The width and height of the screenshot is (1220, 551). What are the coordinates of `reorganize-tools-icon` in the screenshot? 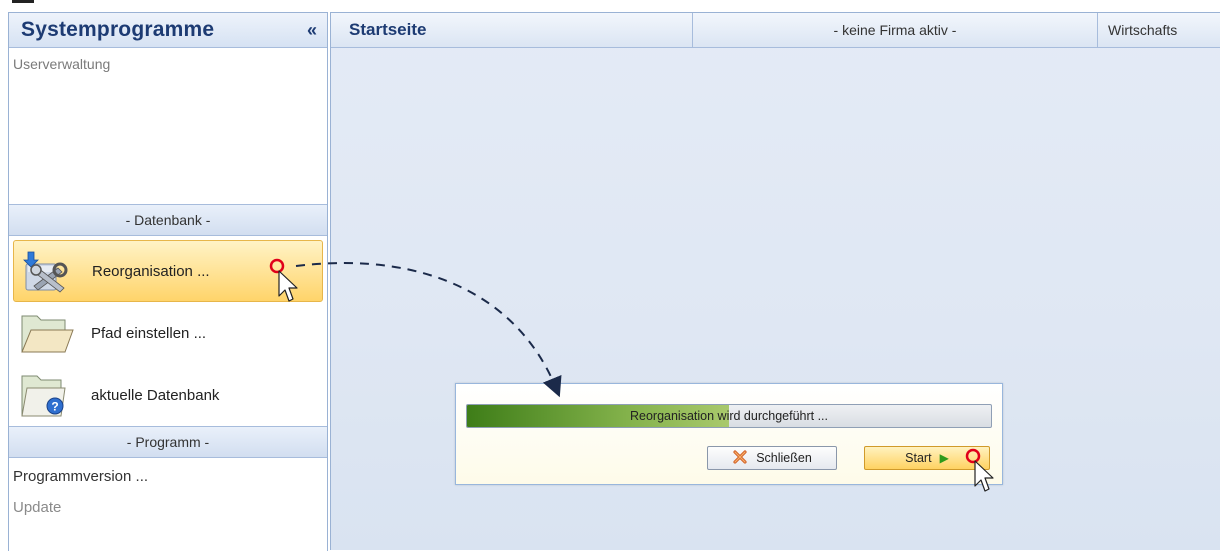 It's located at (48, 271).